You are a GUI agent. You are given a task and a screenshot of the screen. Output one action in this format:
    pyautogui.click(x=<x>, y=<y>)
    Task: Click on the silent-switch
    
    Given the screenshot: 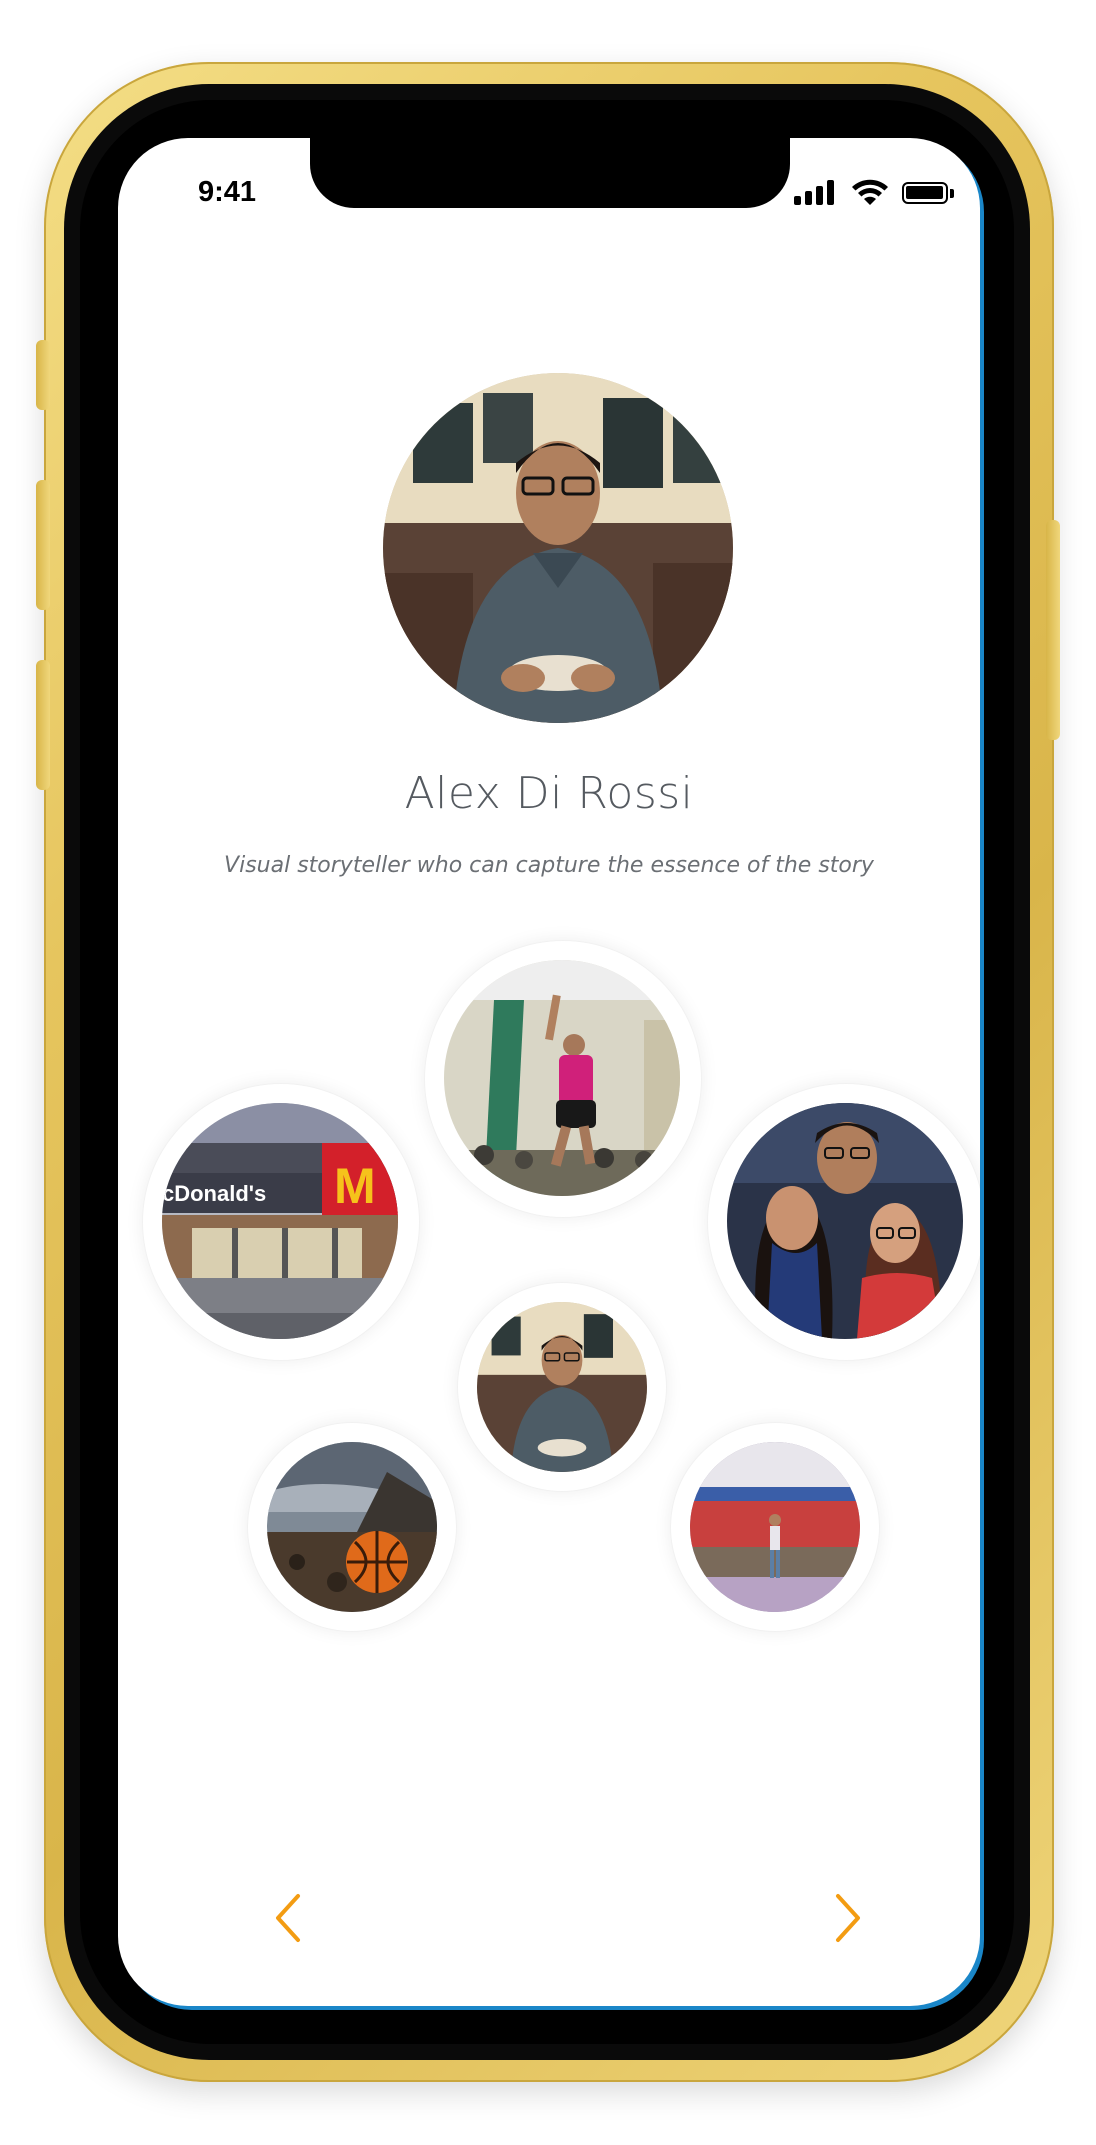 What is the action you would take?
    pyautogui.click(x=43, y=375)
    